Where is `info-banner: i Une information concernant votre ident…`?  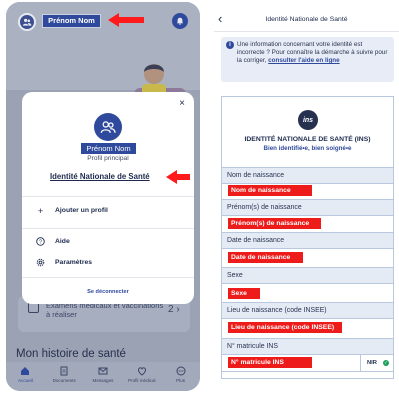 info-banner: i Une information concernant votre ident… is located at coordinates (307, 59).